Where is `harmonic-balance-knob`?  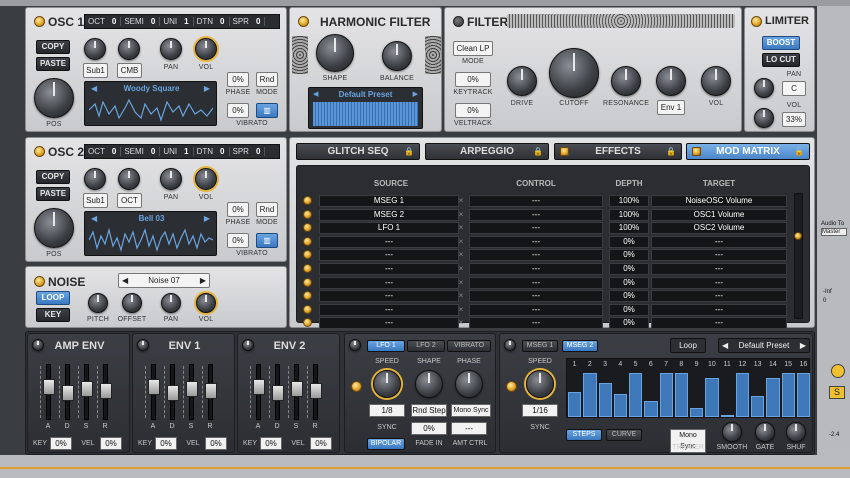 harmonic-balance-knob is located at coordinates (397, 56).